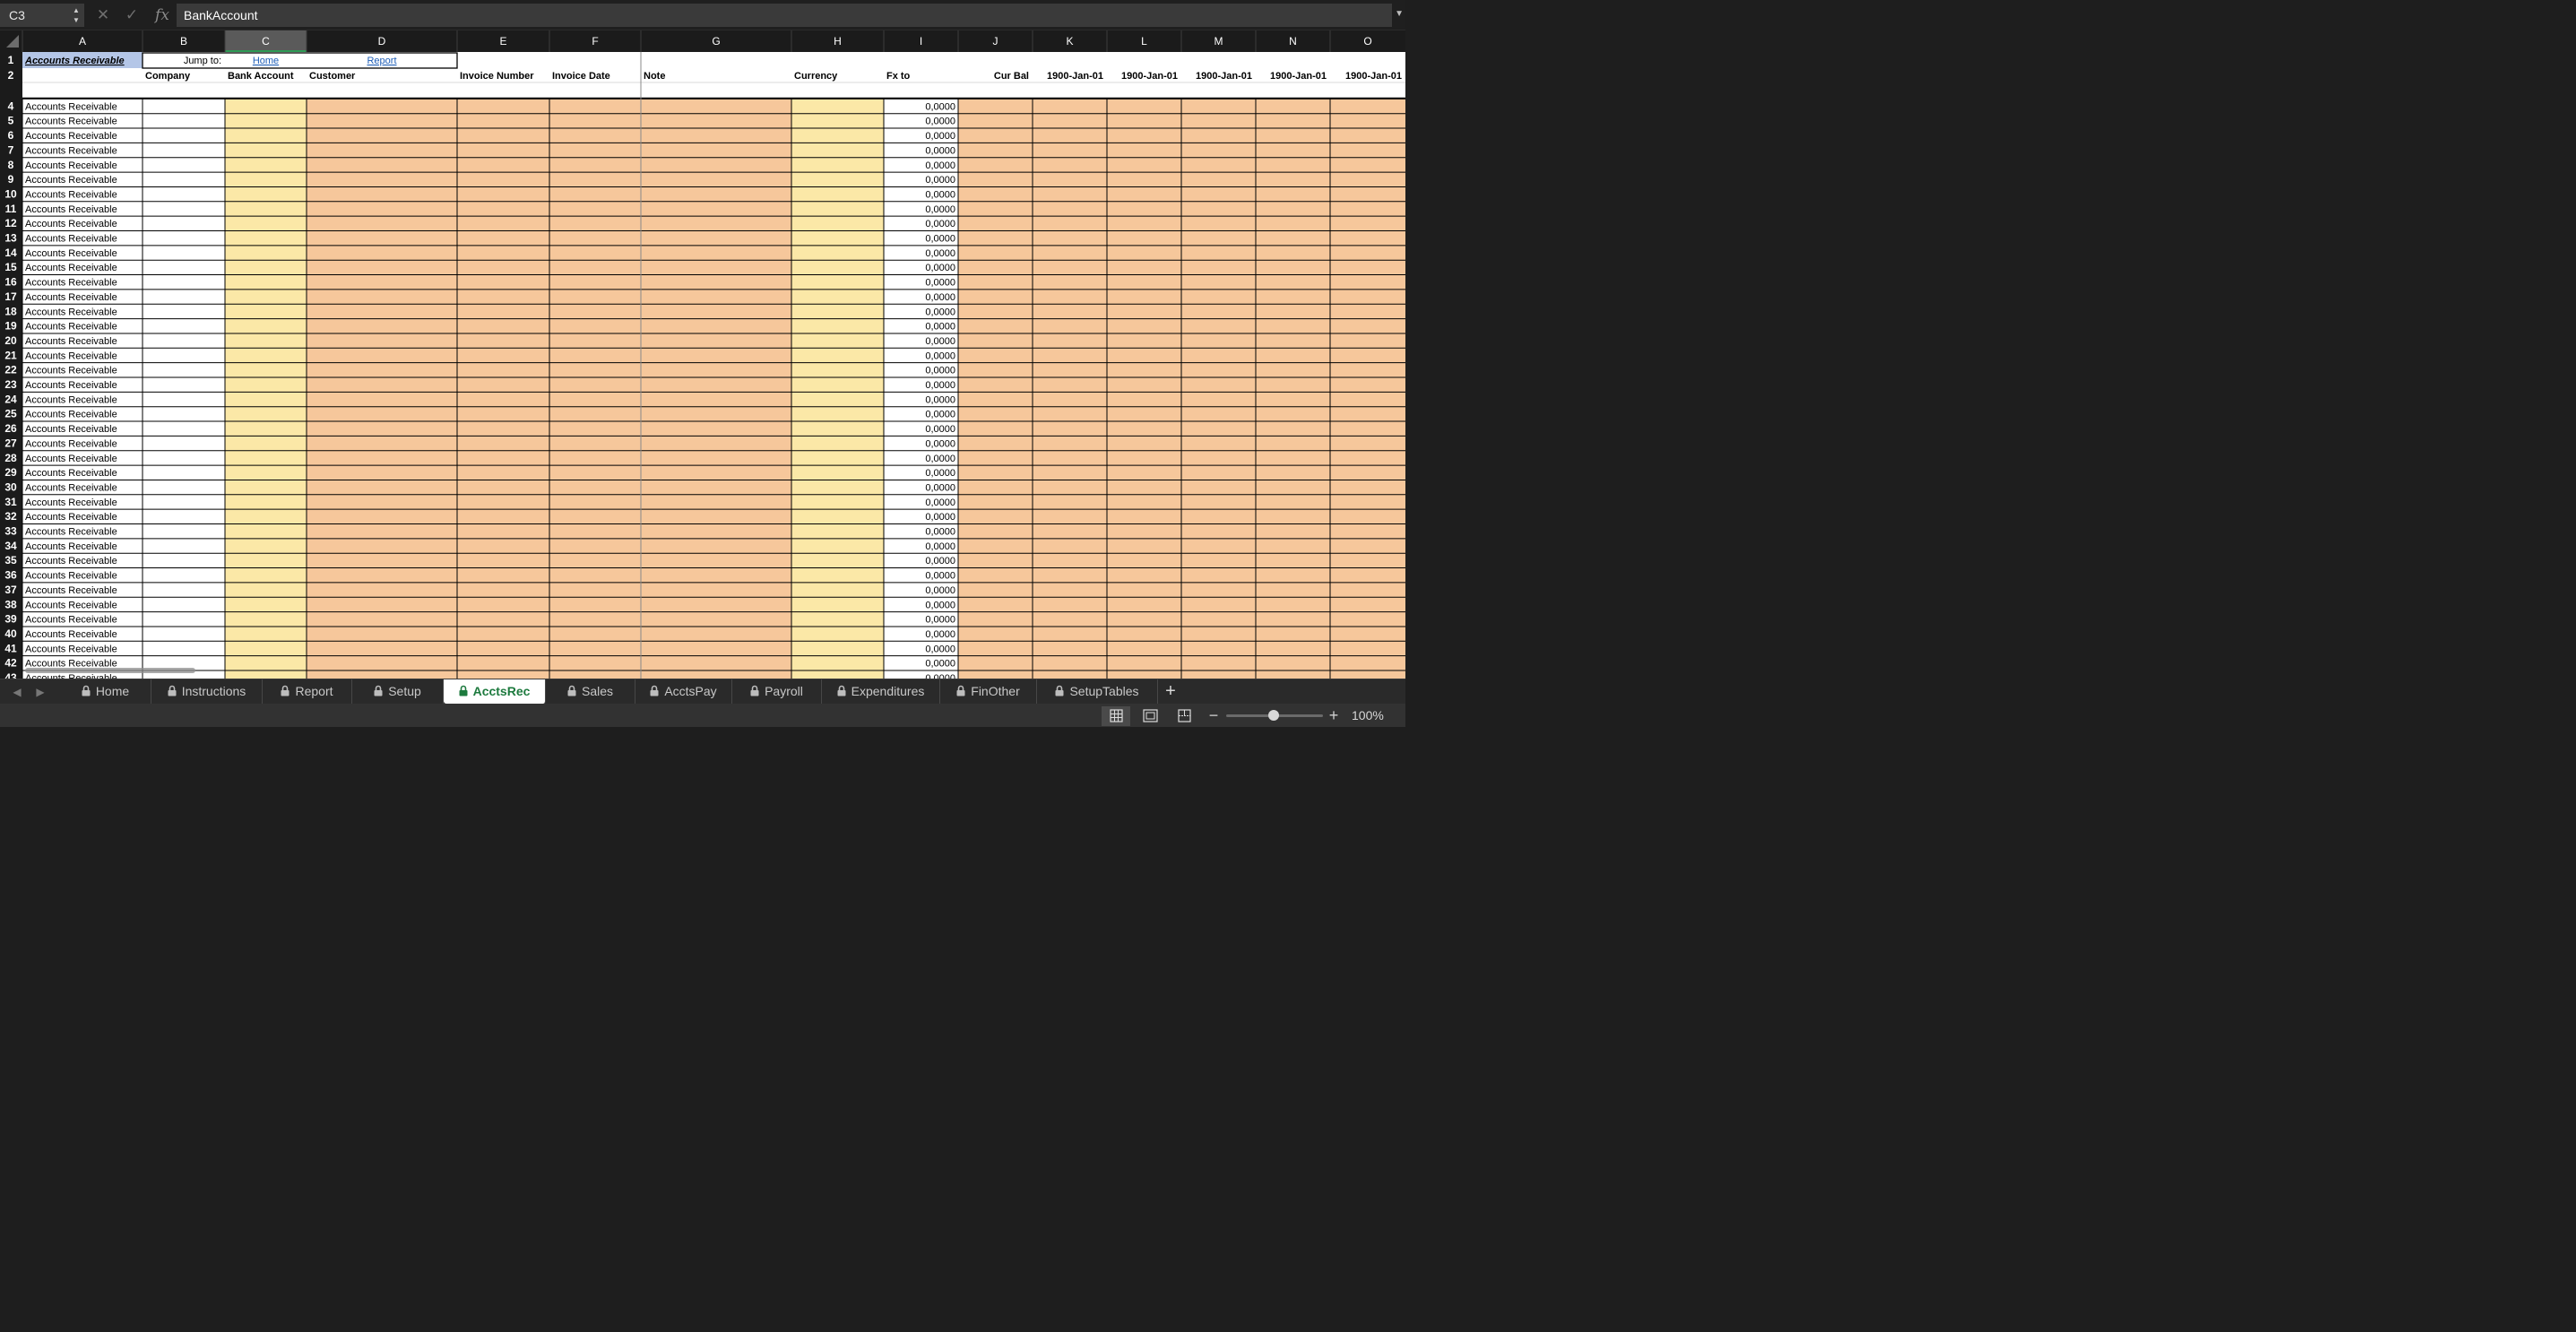 The height and width of the screenshot is (1332, 2576). What do you see at coordinates (940, 150) in the screenshot?
I see `cell-i7: 0,0000` at bounding box center [940, 150].